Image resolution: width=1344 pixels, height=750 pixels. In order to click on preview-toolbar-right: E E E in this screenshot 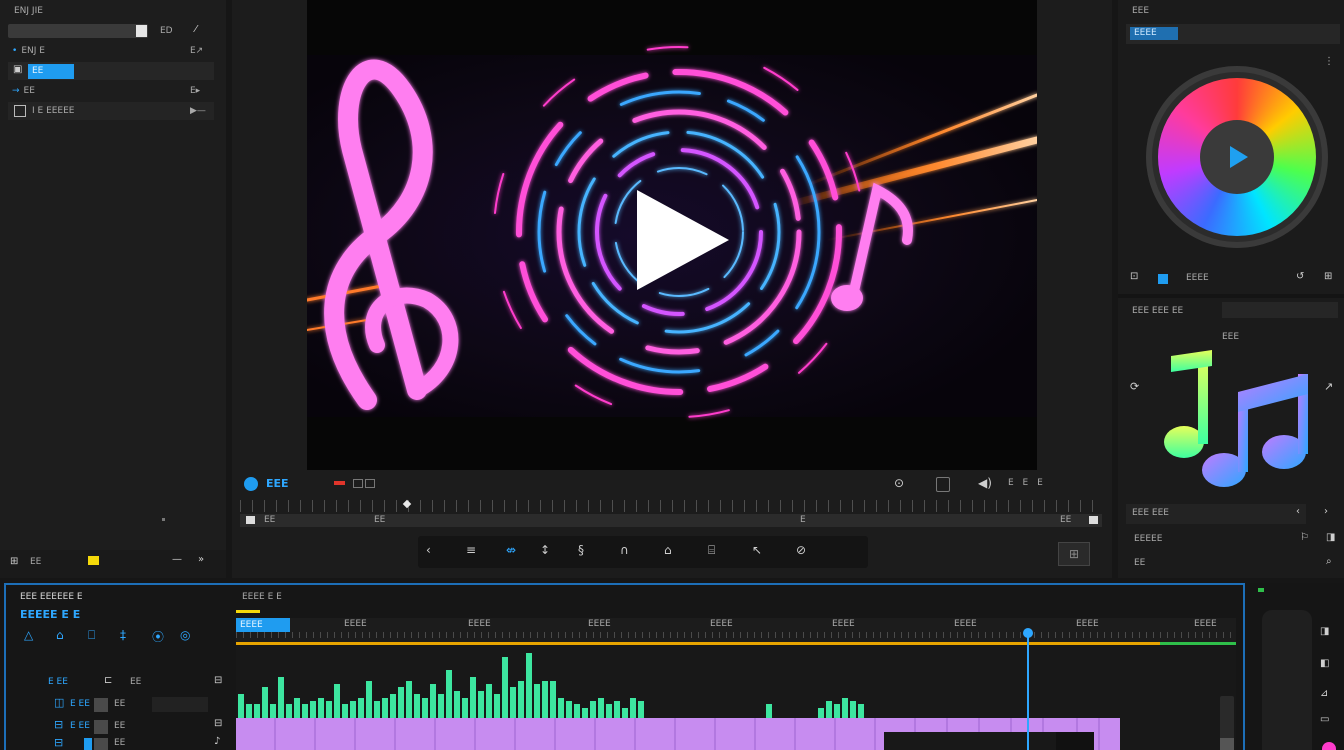, I will do `click(1027, 483)`.